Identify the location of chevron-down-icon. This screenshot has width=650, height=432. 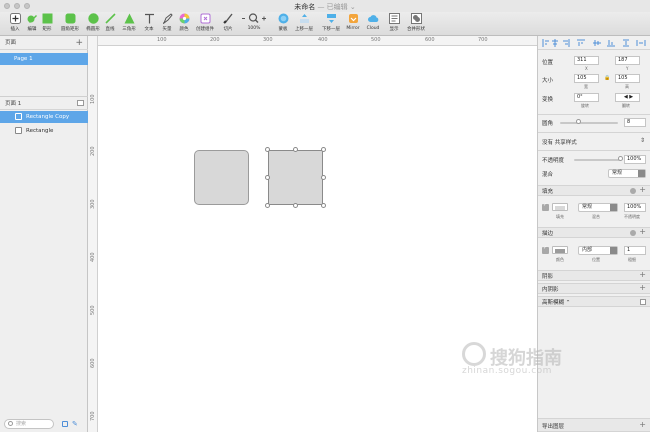
(641, 173).